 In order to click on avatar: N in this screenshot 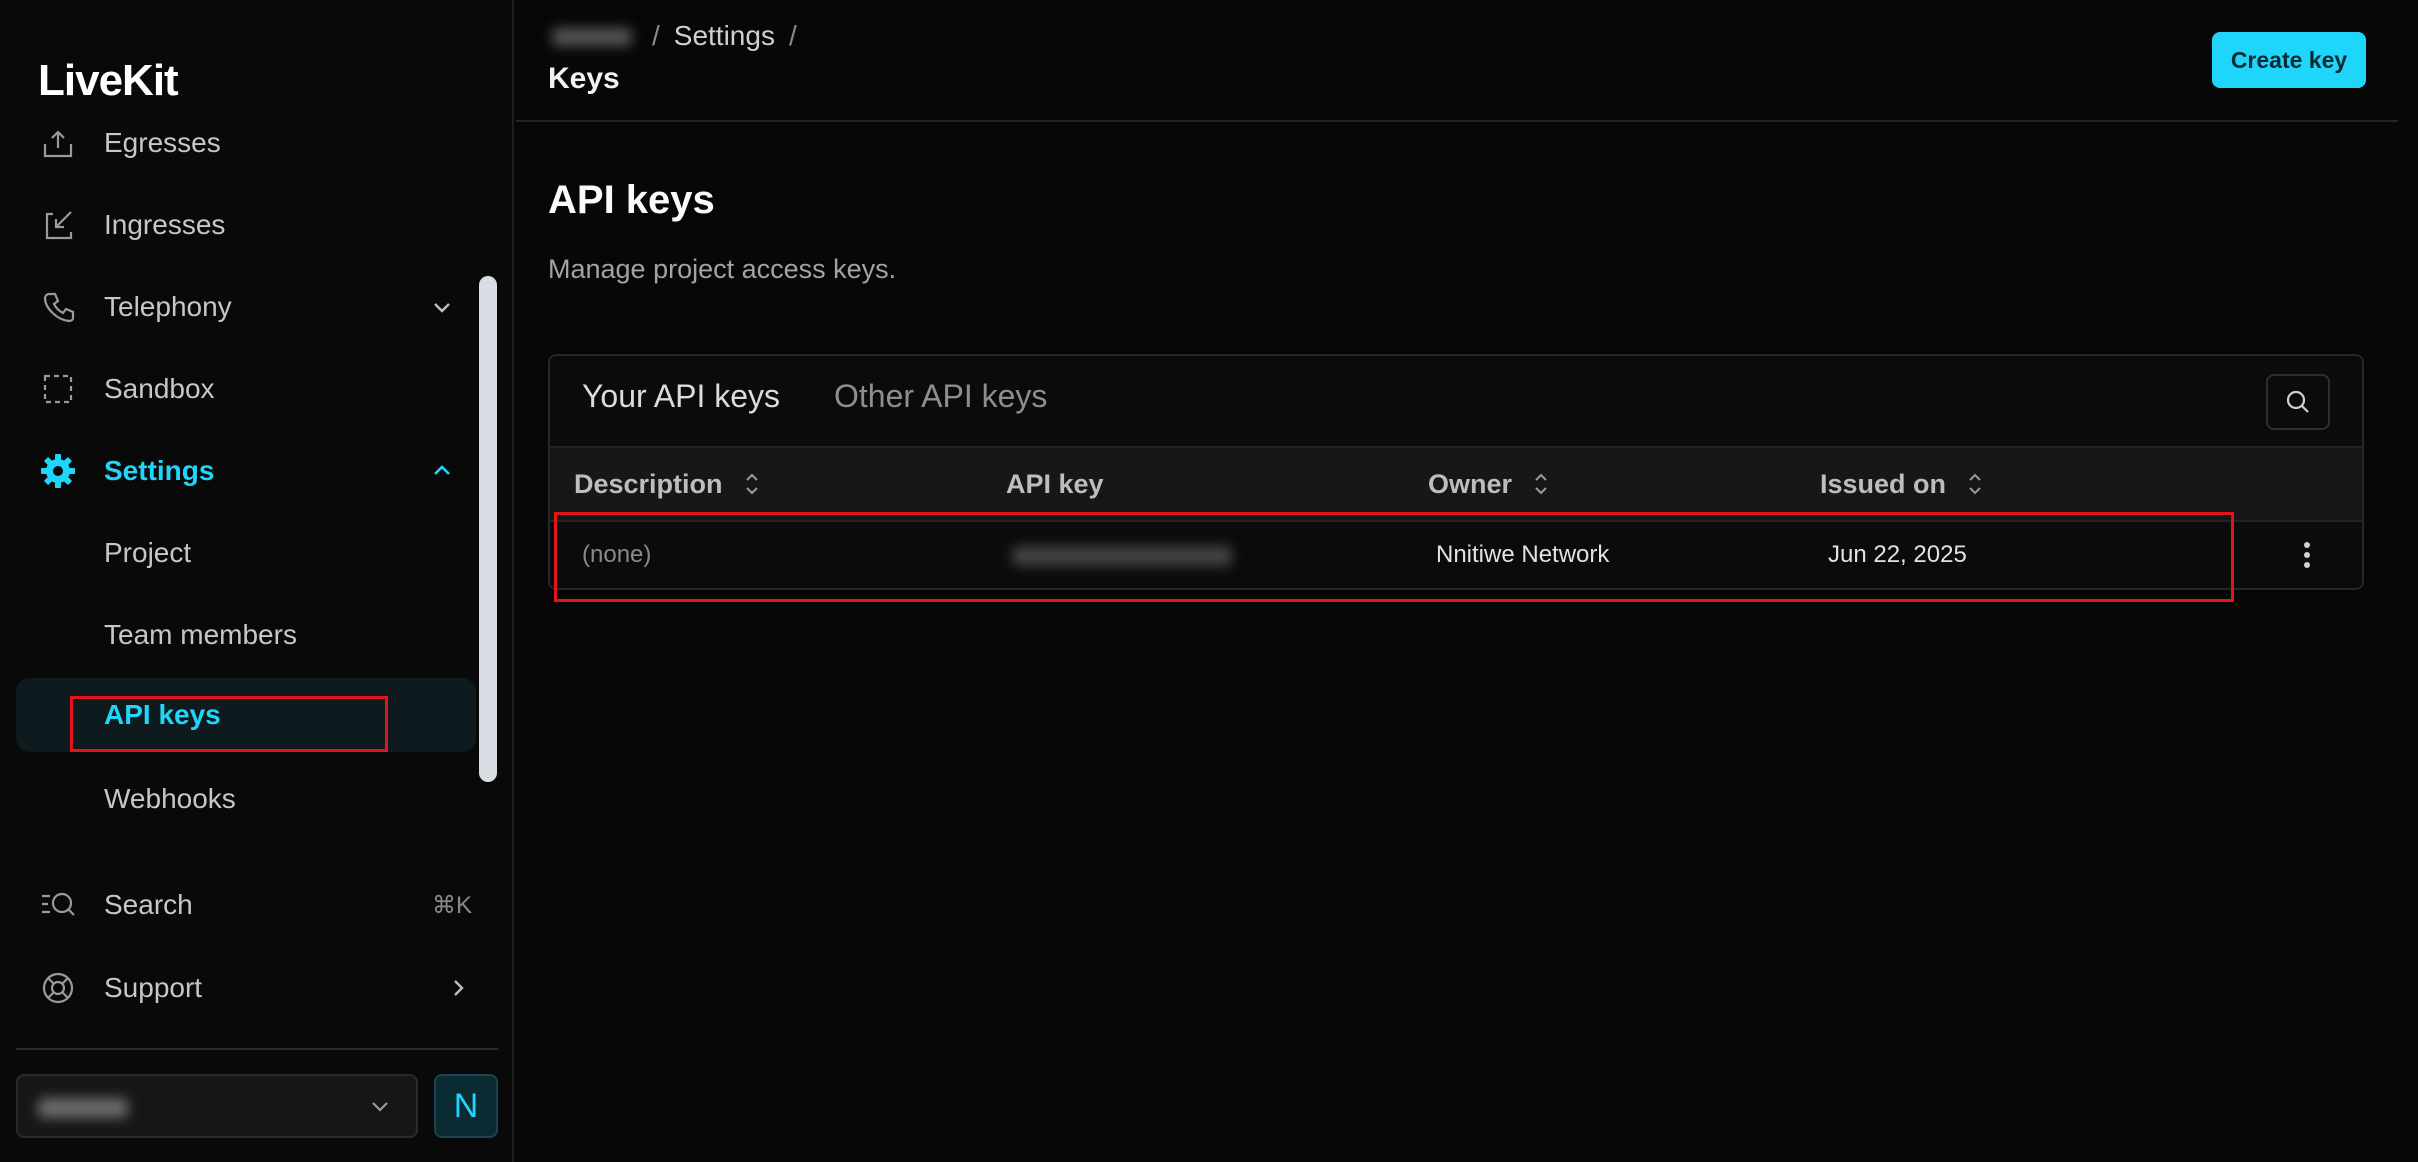, I will do `click(466, 1106)`.